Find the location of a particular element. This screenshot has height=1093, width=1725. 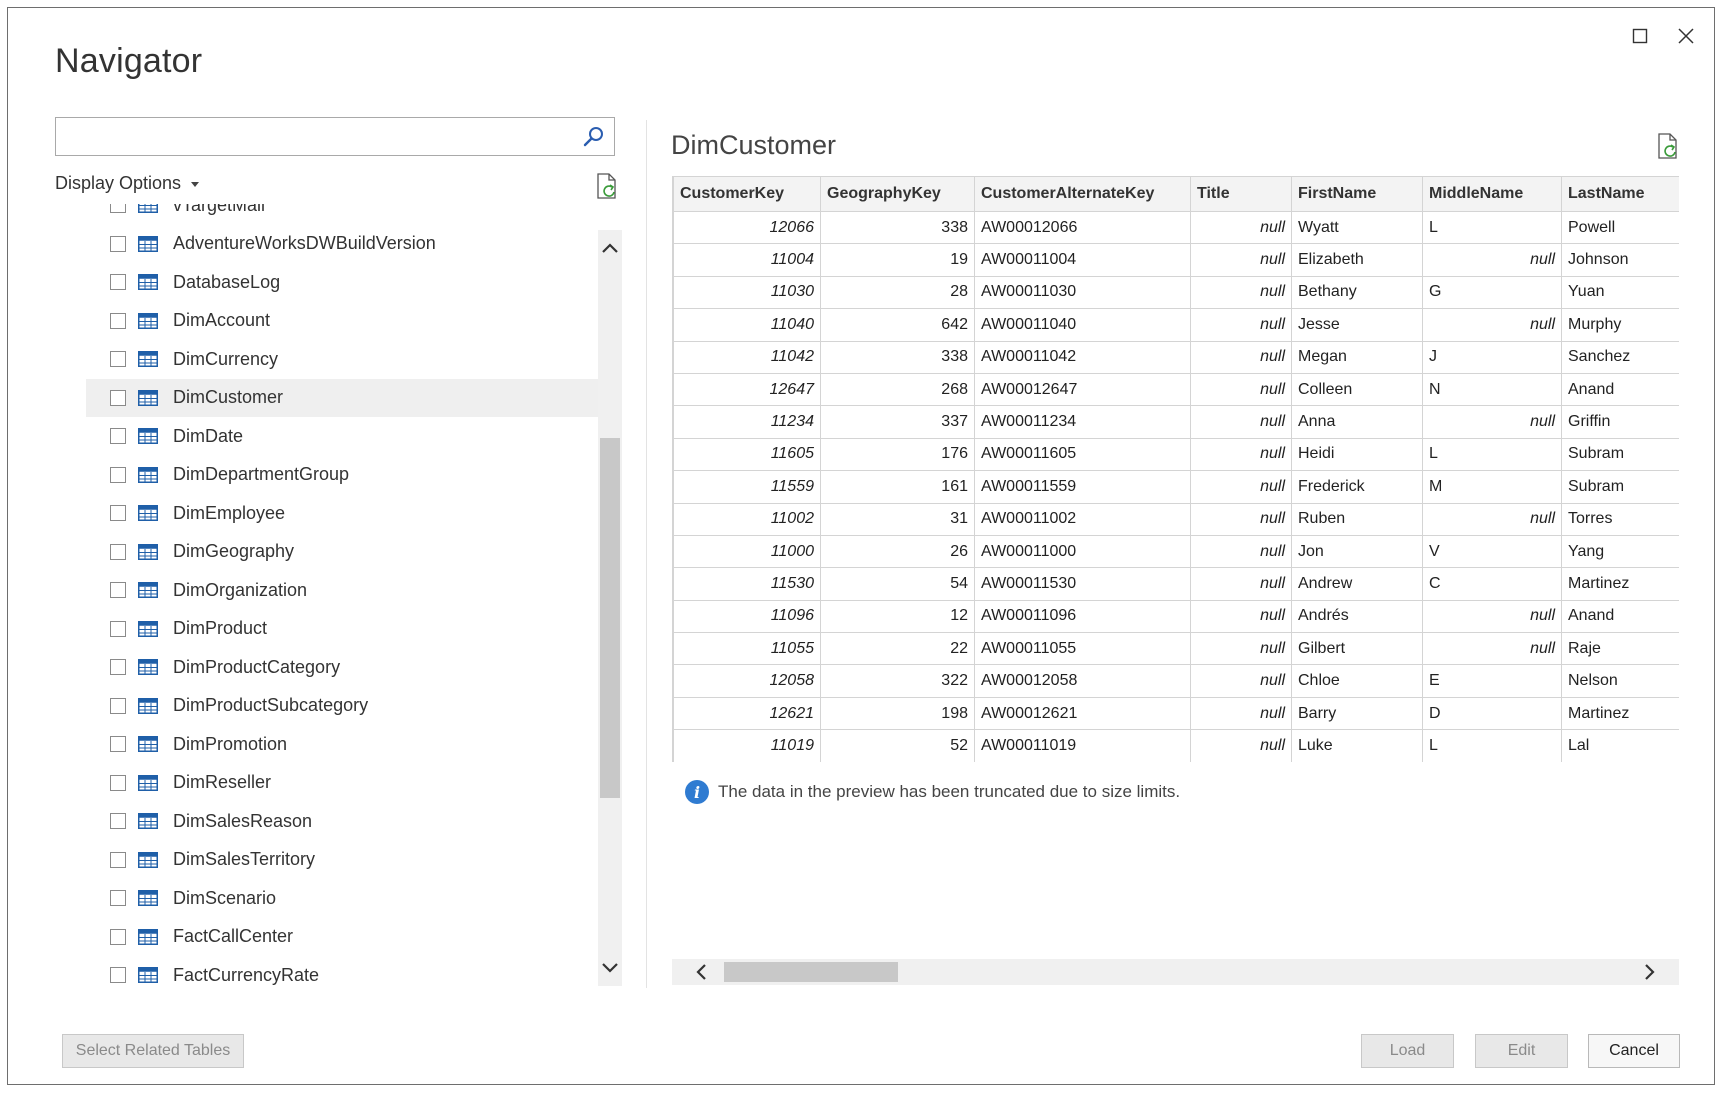

table-cell: Powell is located at coordinates (1620, 227).